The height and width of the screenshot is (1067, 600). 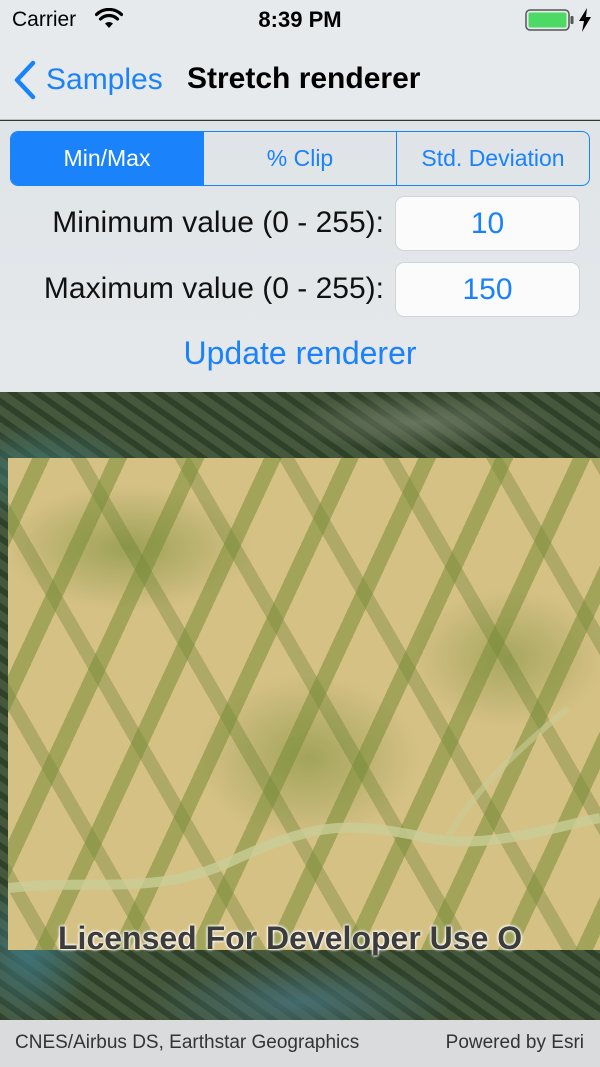 I want to click on back-button: Samples, so click(x=87, y=80).